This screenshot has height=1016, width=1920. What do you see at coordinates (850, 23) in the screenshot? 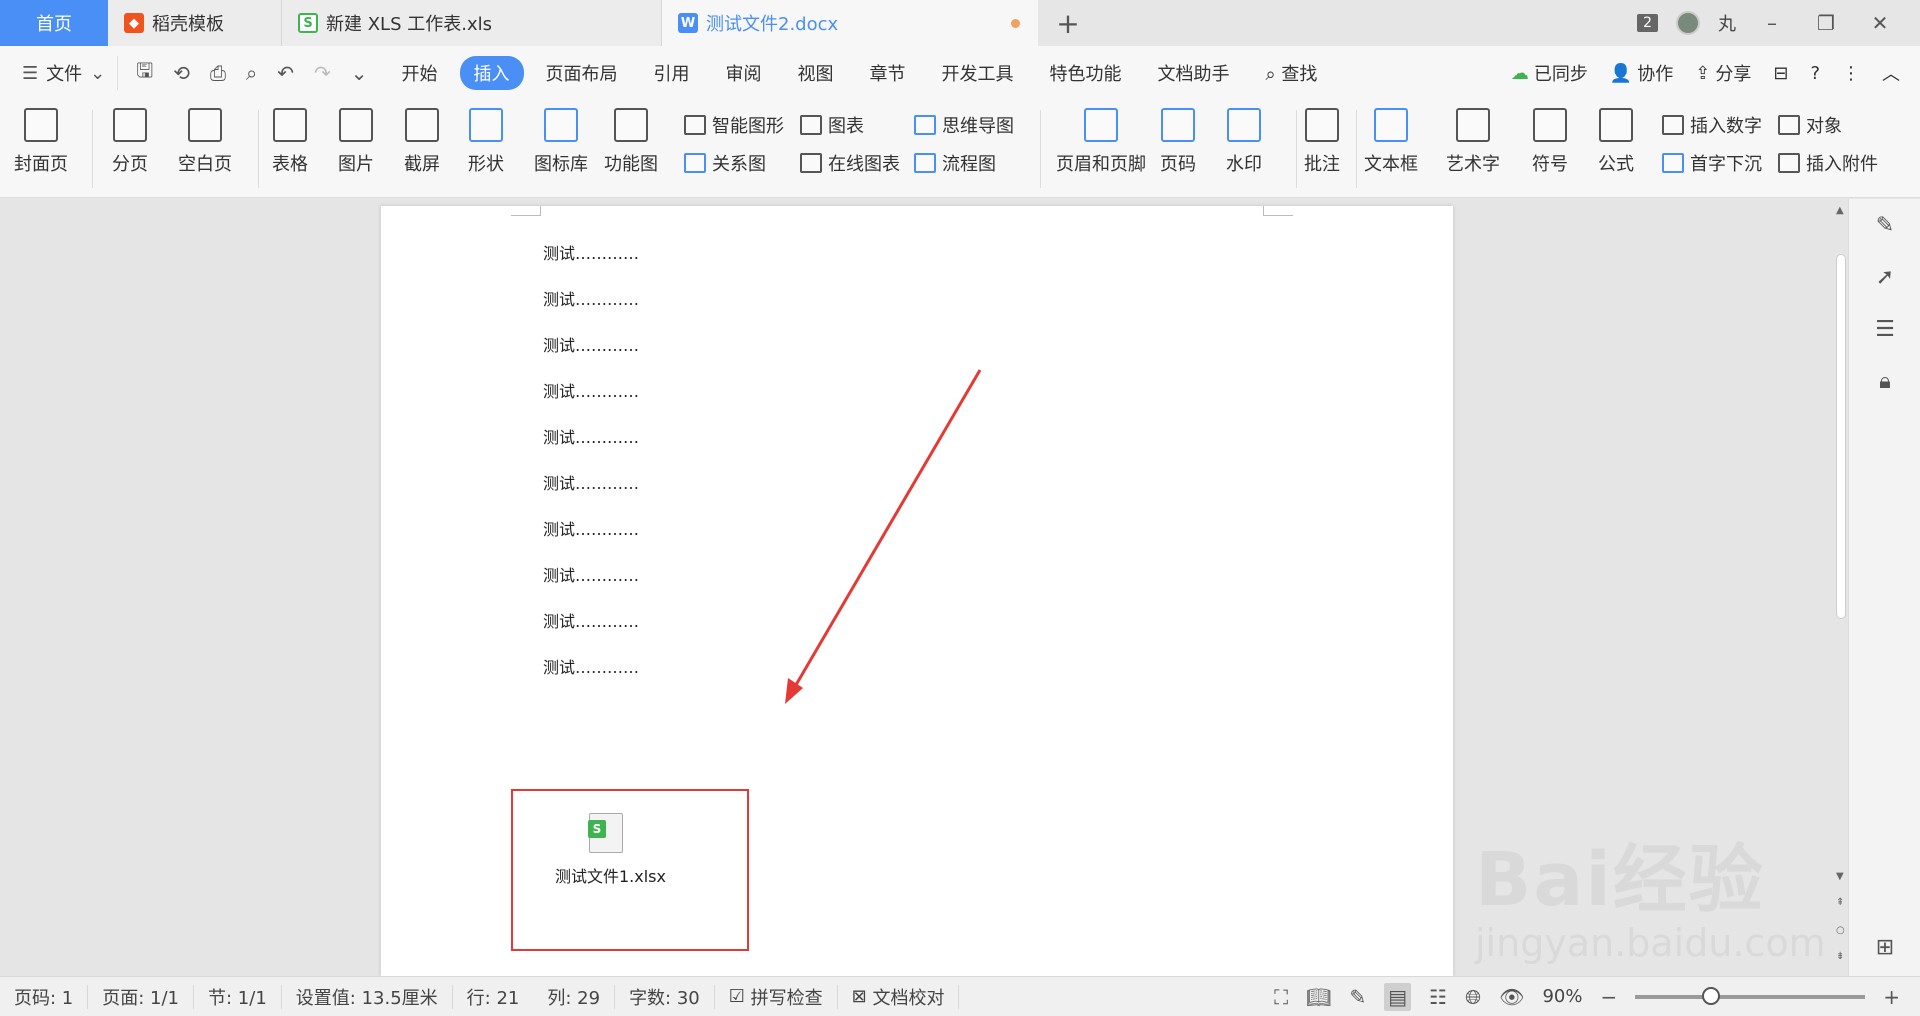
I see `tab-doc-active: W 测试文件2.docx` at bounding box center [850, 23].